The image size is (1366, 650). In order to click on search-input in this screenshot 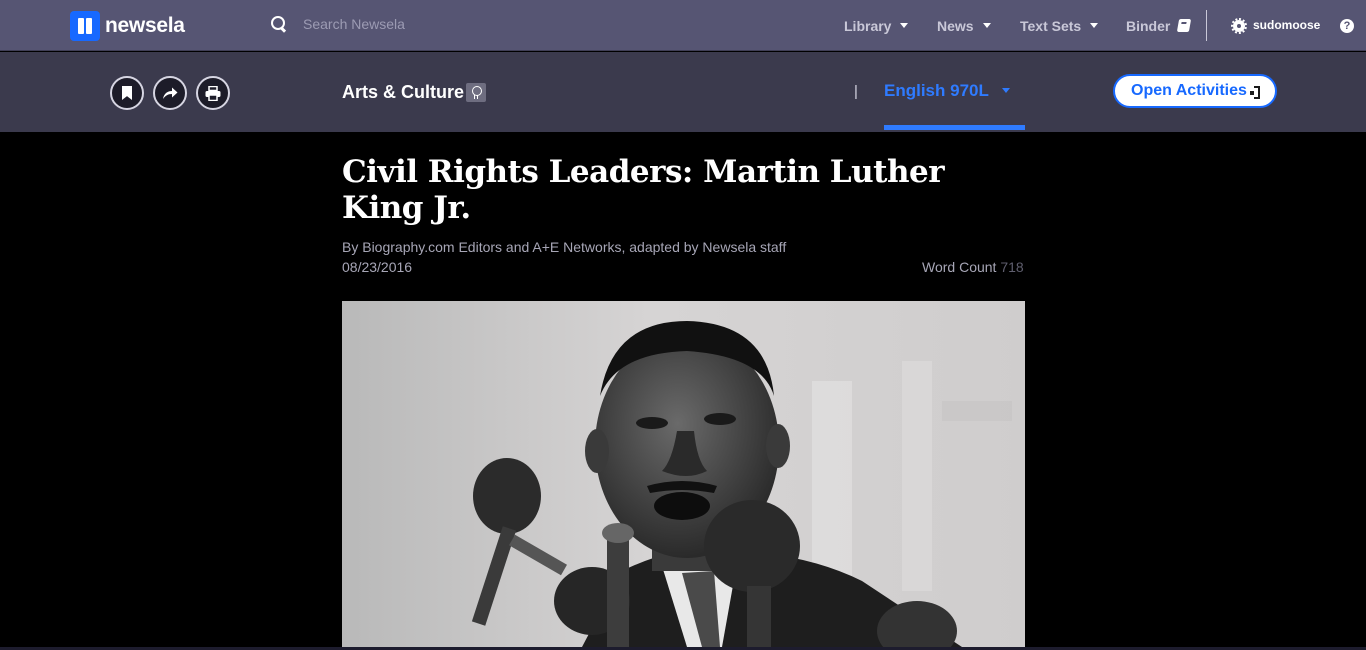, I will do `click(453, 23)`.